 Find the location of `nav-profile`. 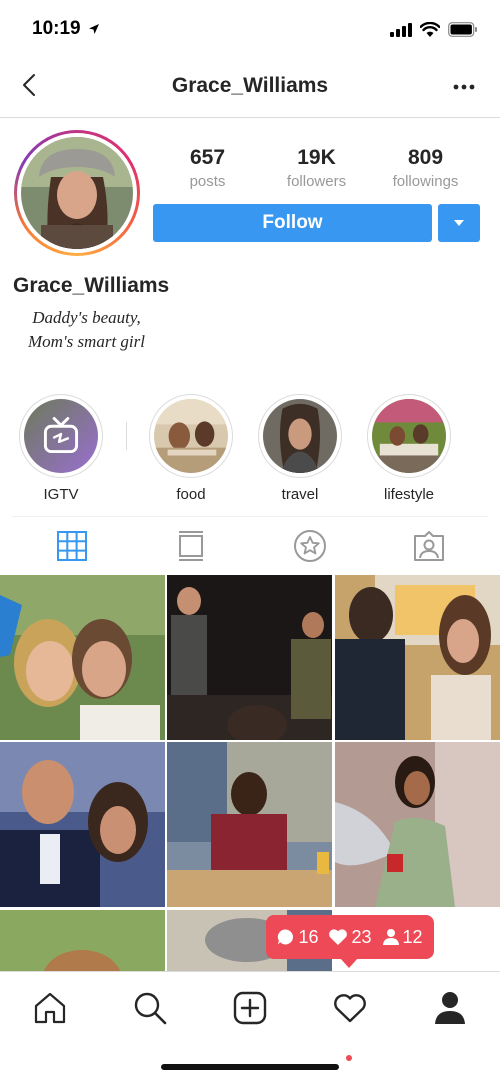

nav-profile is located at coordinates (450, 1008).